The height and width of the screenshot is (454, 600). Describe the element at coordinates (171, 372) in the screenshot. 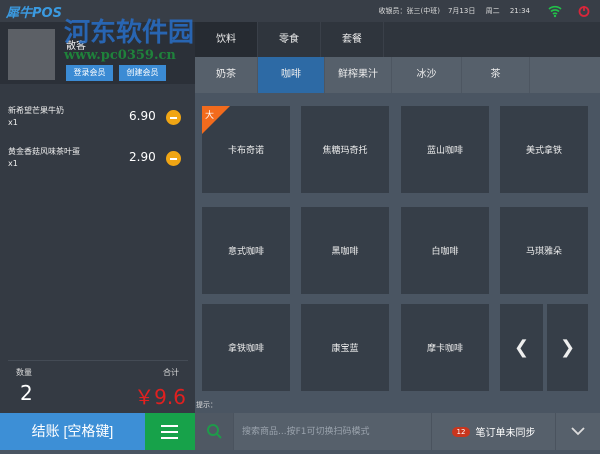

I see `sum-label: 合计` at that location.